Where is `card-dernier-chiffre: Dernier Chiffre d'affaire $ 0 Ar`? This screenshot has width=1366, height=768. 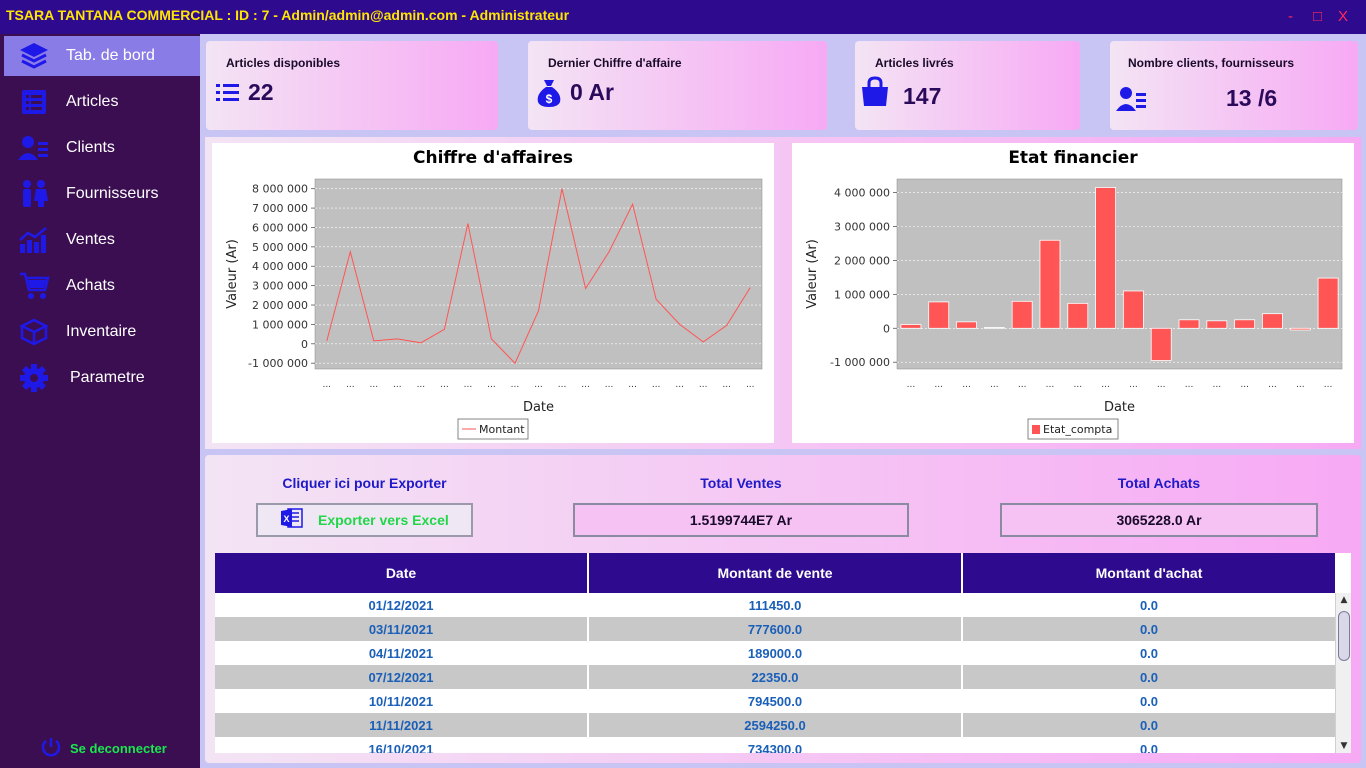
card-dernier-chiffre: Dernier Chiffre d'affaire $ 0 Ar is located at coordinates (677, 85).